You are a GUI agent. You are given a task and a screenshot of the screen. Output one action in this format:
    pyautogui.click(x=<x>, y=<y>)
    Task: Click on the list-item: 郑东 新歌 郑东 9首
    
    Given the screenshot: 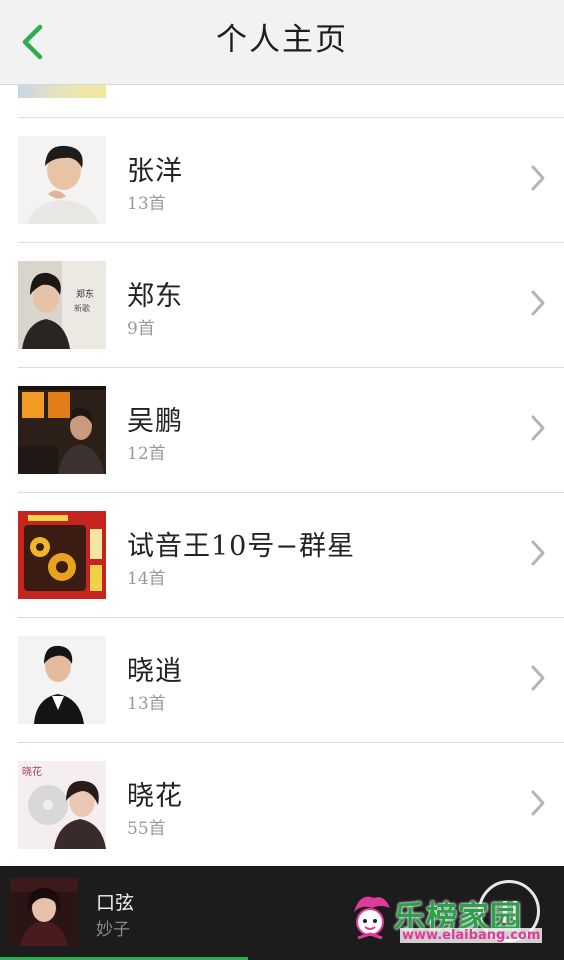 What is the action you would take?
    pyautogui.click(x=282, y=304)
    